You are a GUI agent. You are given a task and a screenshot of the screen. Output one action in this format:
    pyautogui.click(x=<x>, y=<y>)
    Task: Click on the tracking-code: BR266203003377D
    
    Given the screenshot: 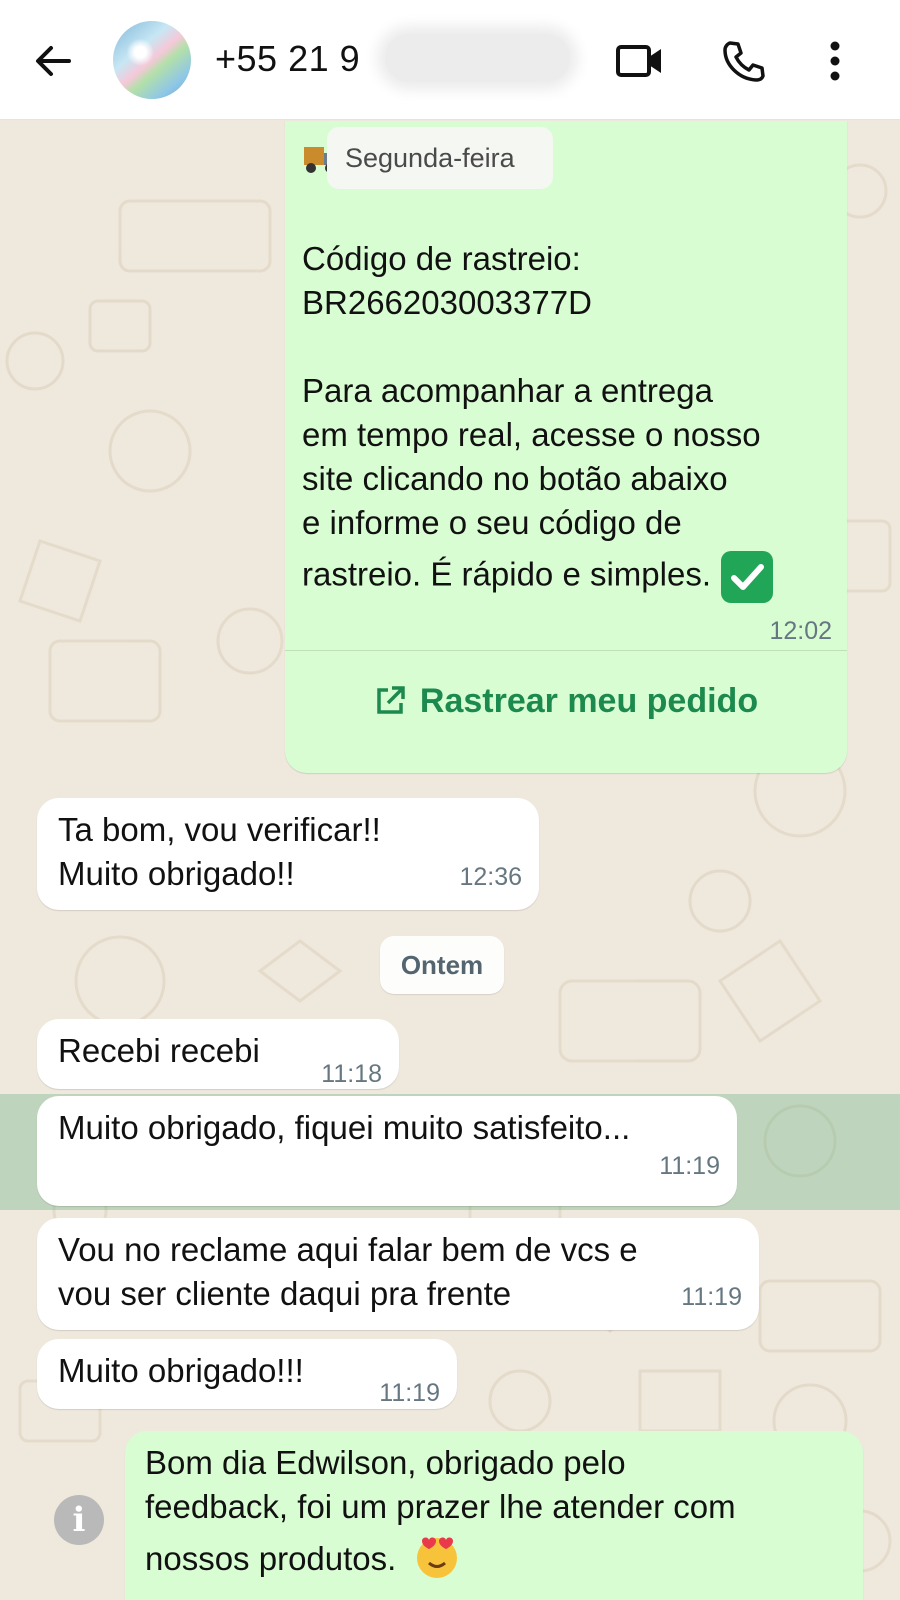 What is the action you would take?
    pyautogui.click(x=447, y=303)
    